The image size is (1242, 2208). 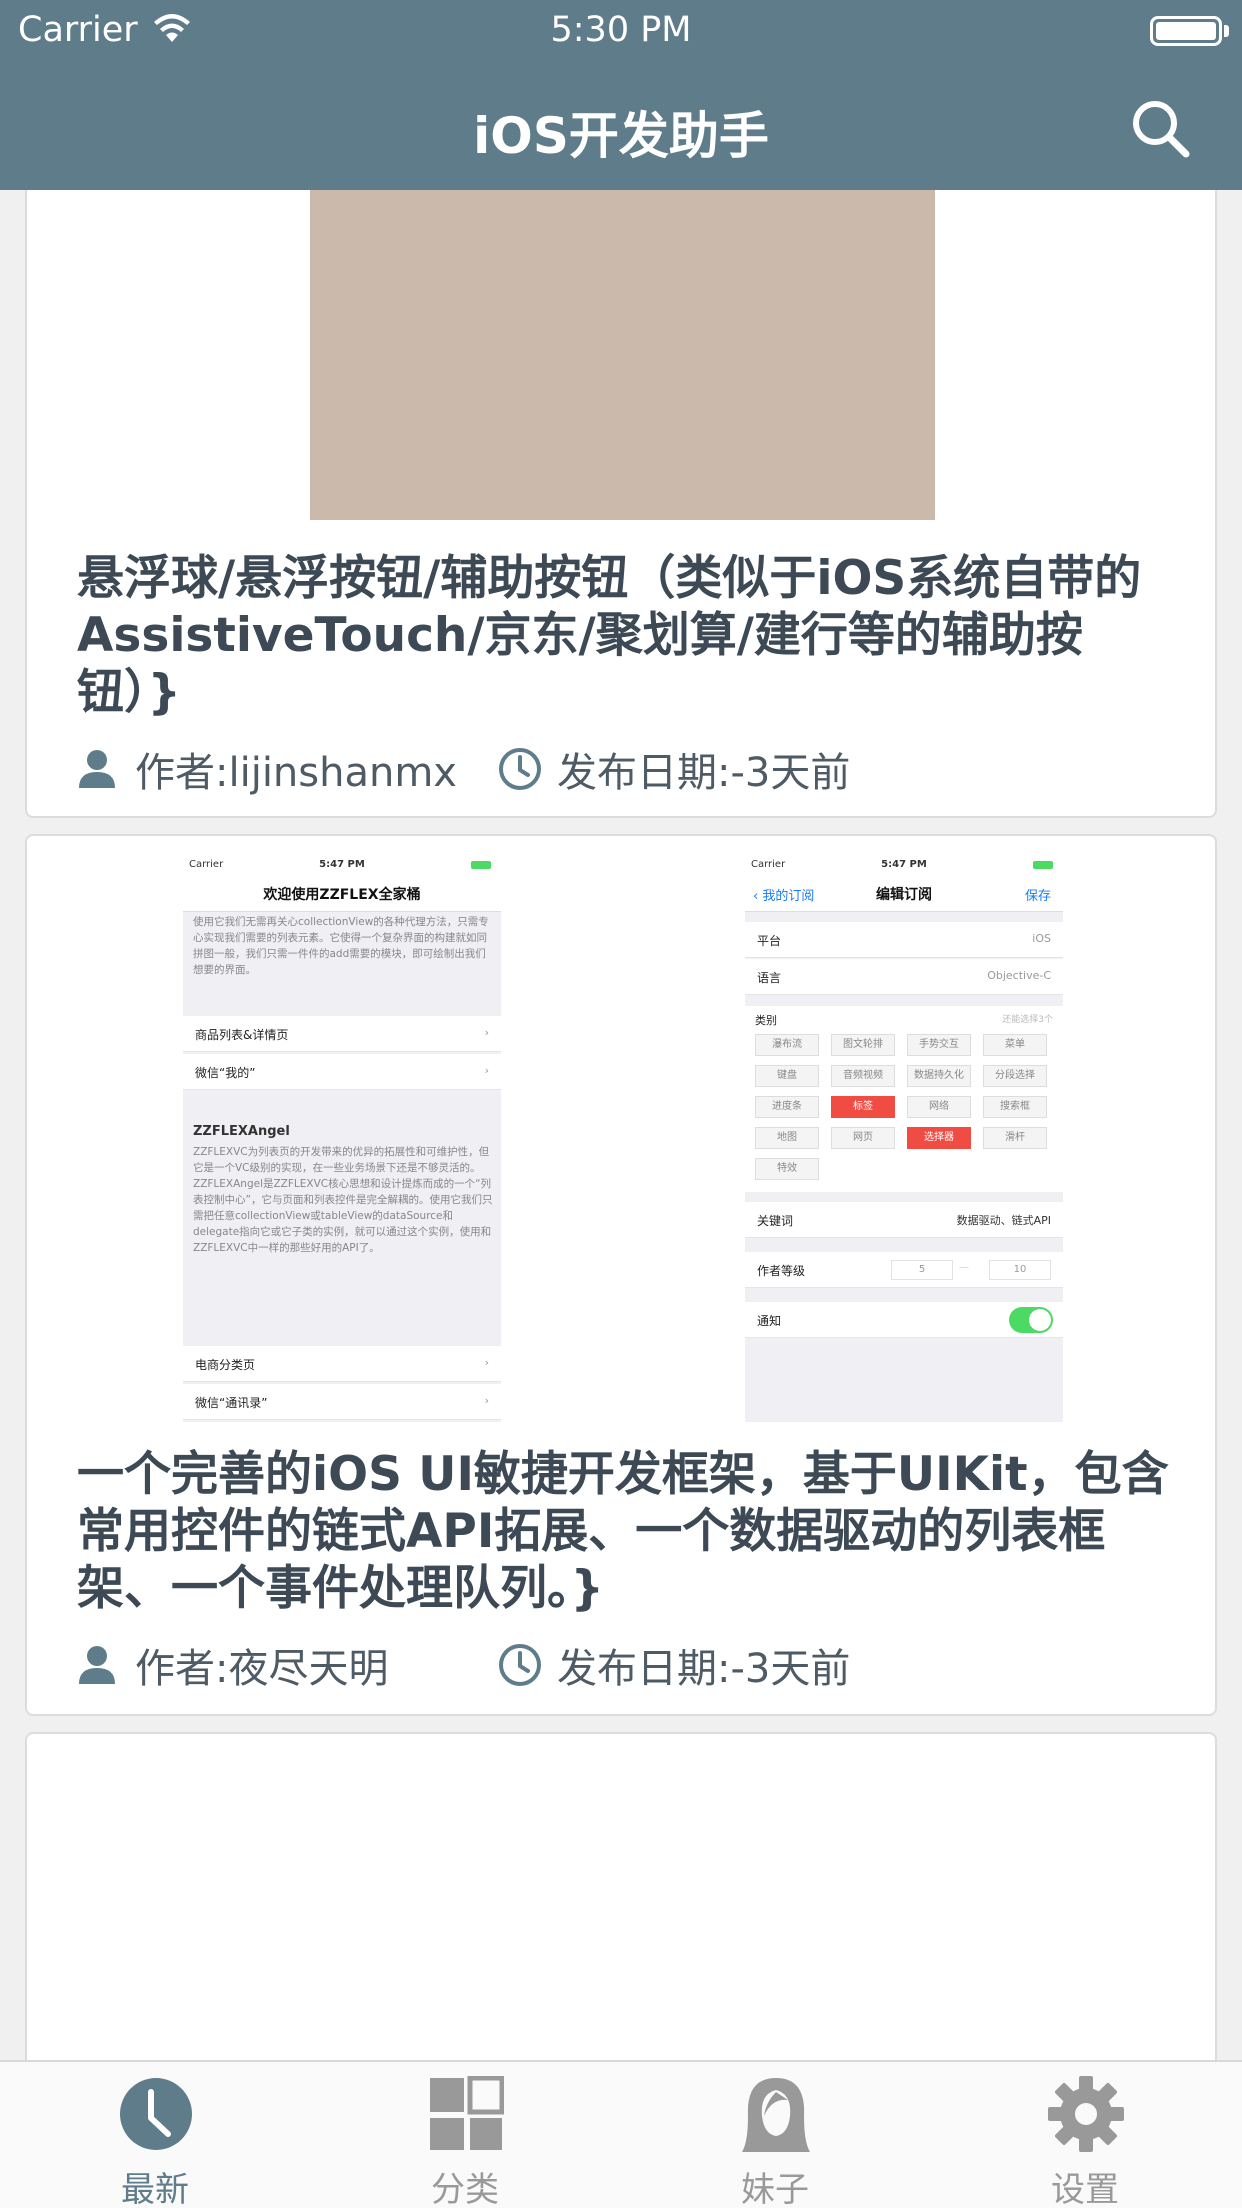 What do you see at coordinates (904, 940) in the screenshot?
I see `thumb-row: 平台 iOS` at bounding box center [904, 940].